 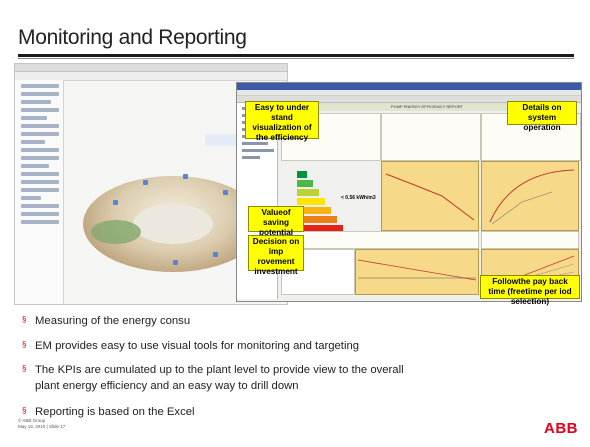 I want to click on bullet-text: Measuring of the energy consu, so click(x=113, y=321).